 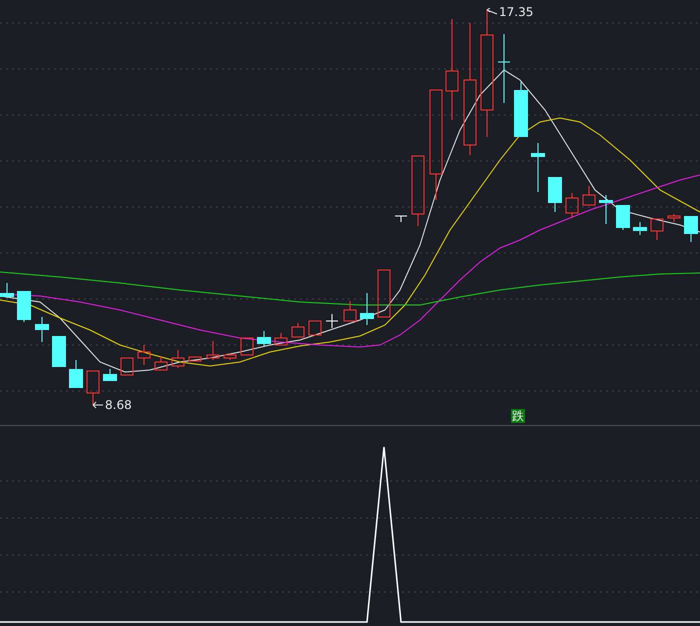 I want to click on low-price-label: 8.68, so click(x=118, y=405).